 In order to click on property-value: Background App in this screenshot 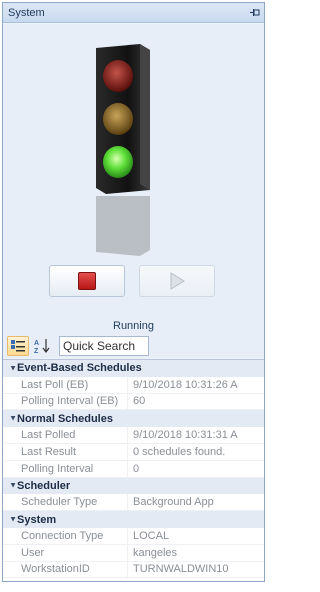, I will do `click(173, 502)`.